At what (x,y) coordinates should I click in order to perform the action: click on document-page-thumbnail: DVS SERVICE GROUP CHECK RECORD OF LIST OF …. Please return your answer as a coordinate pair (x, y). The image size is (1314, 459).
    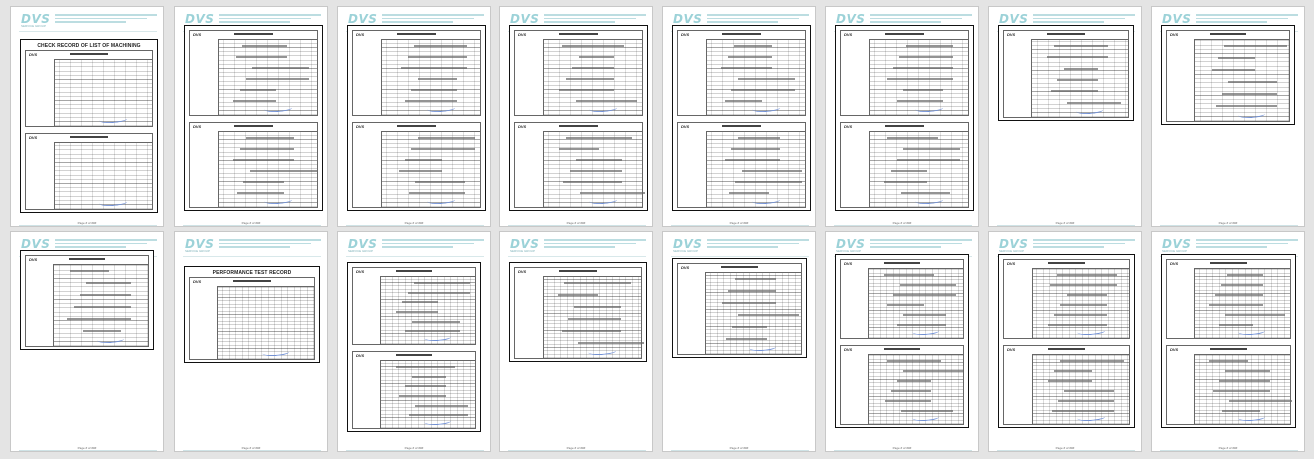
    Looking at the image, I should click on (87, 116).